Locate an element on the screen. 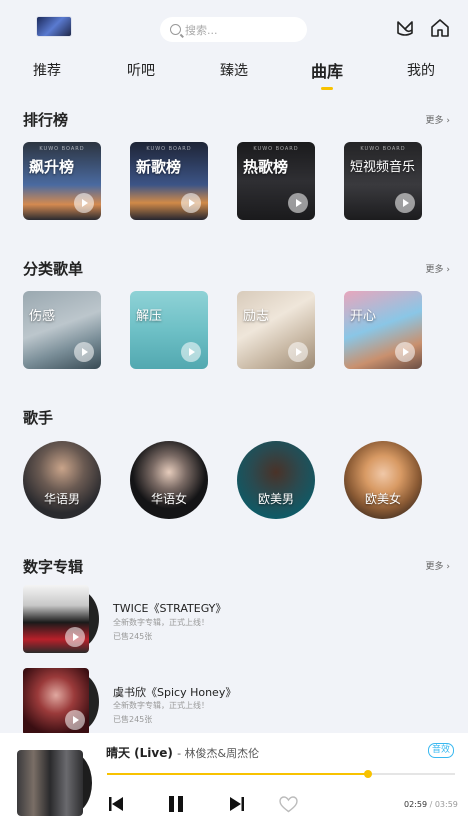 The height and width of the screenshot is (832, 468). album-title: TWICE《STRATEGY》 is located at coordinates (169, 608).